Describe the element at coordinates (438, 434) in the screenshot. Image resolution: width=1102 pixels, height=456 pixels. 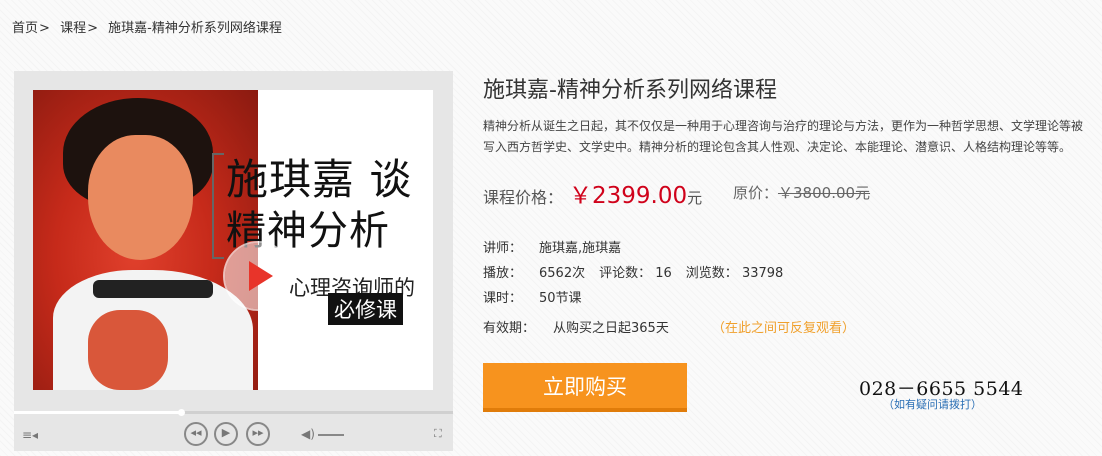
I see `fullscreen-icon: ⛶` at that location.